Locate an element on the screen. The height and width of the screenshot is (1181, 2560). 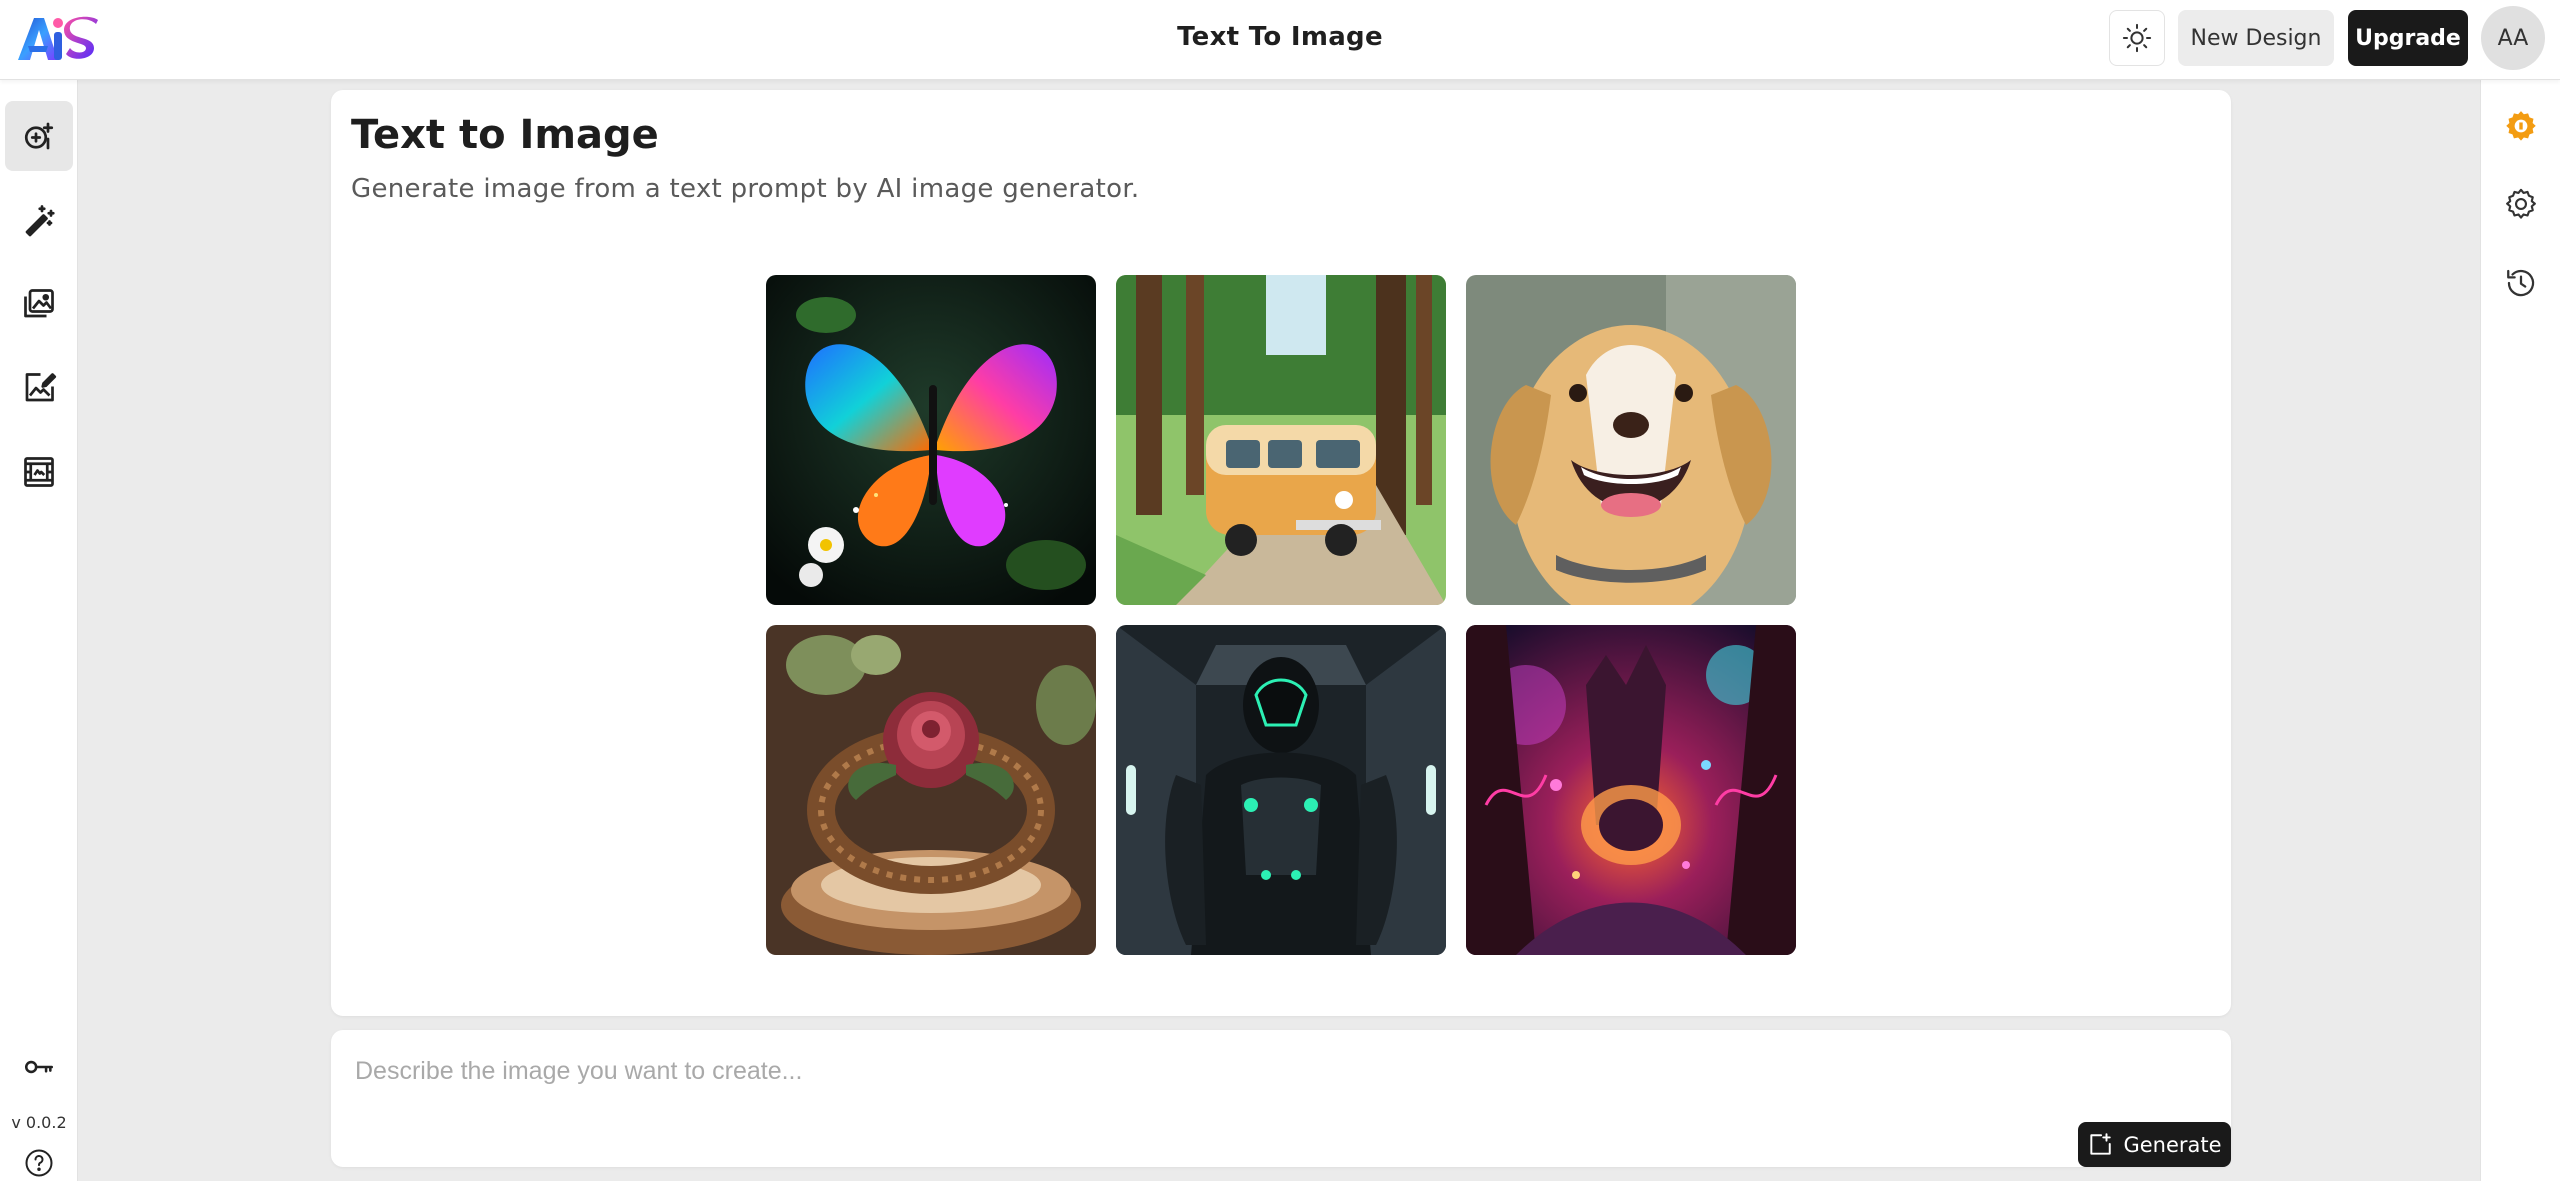
sun-icon is located at coordinates (2137, 38).